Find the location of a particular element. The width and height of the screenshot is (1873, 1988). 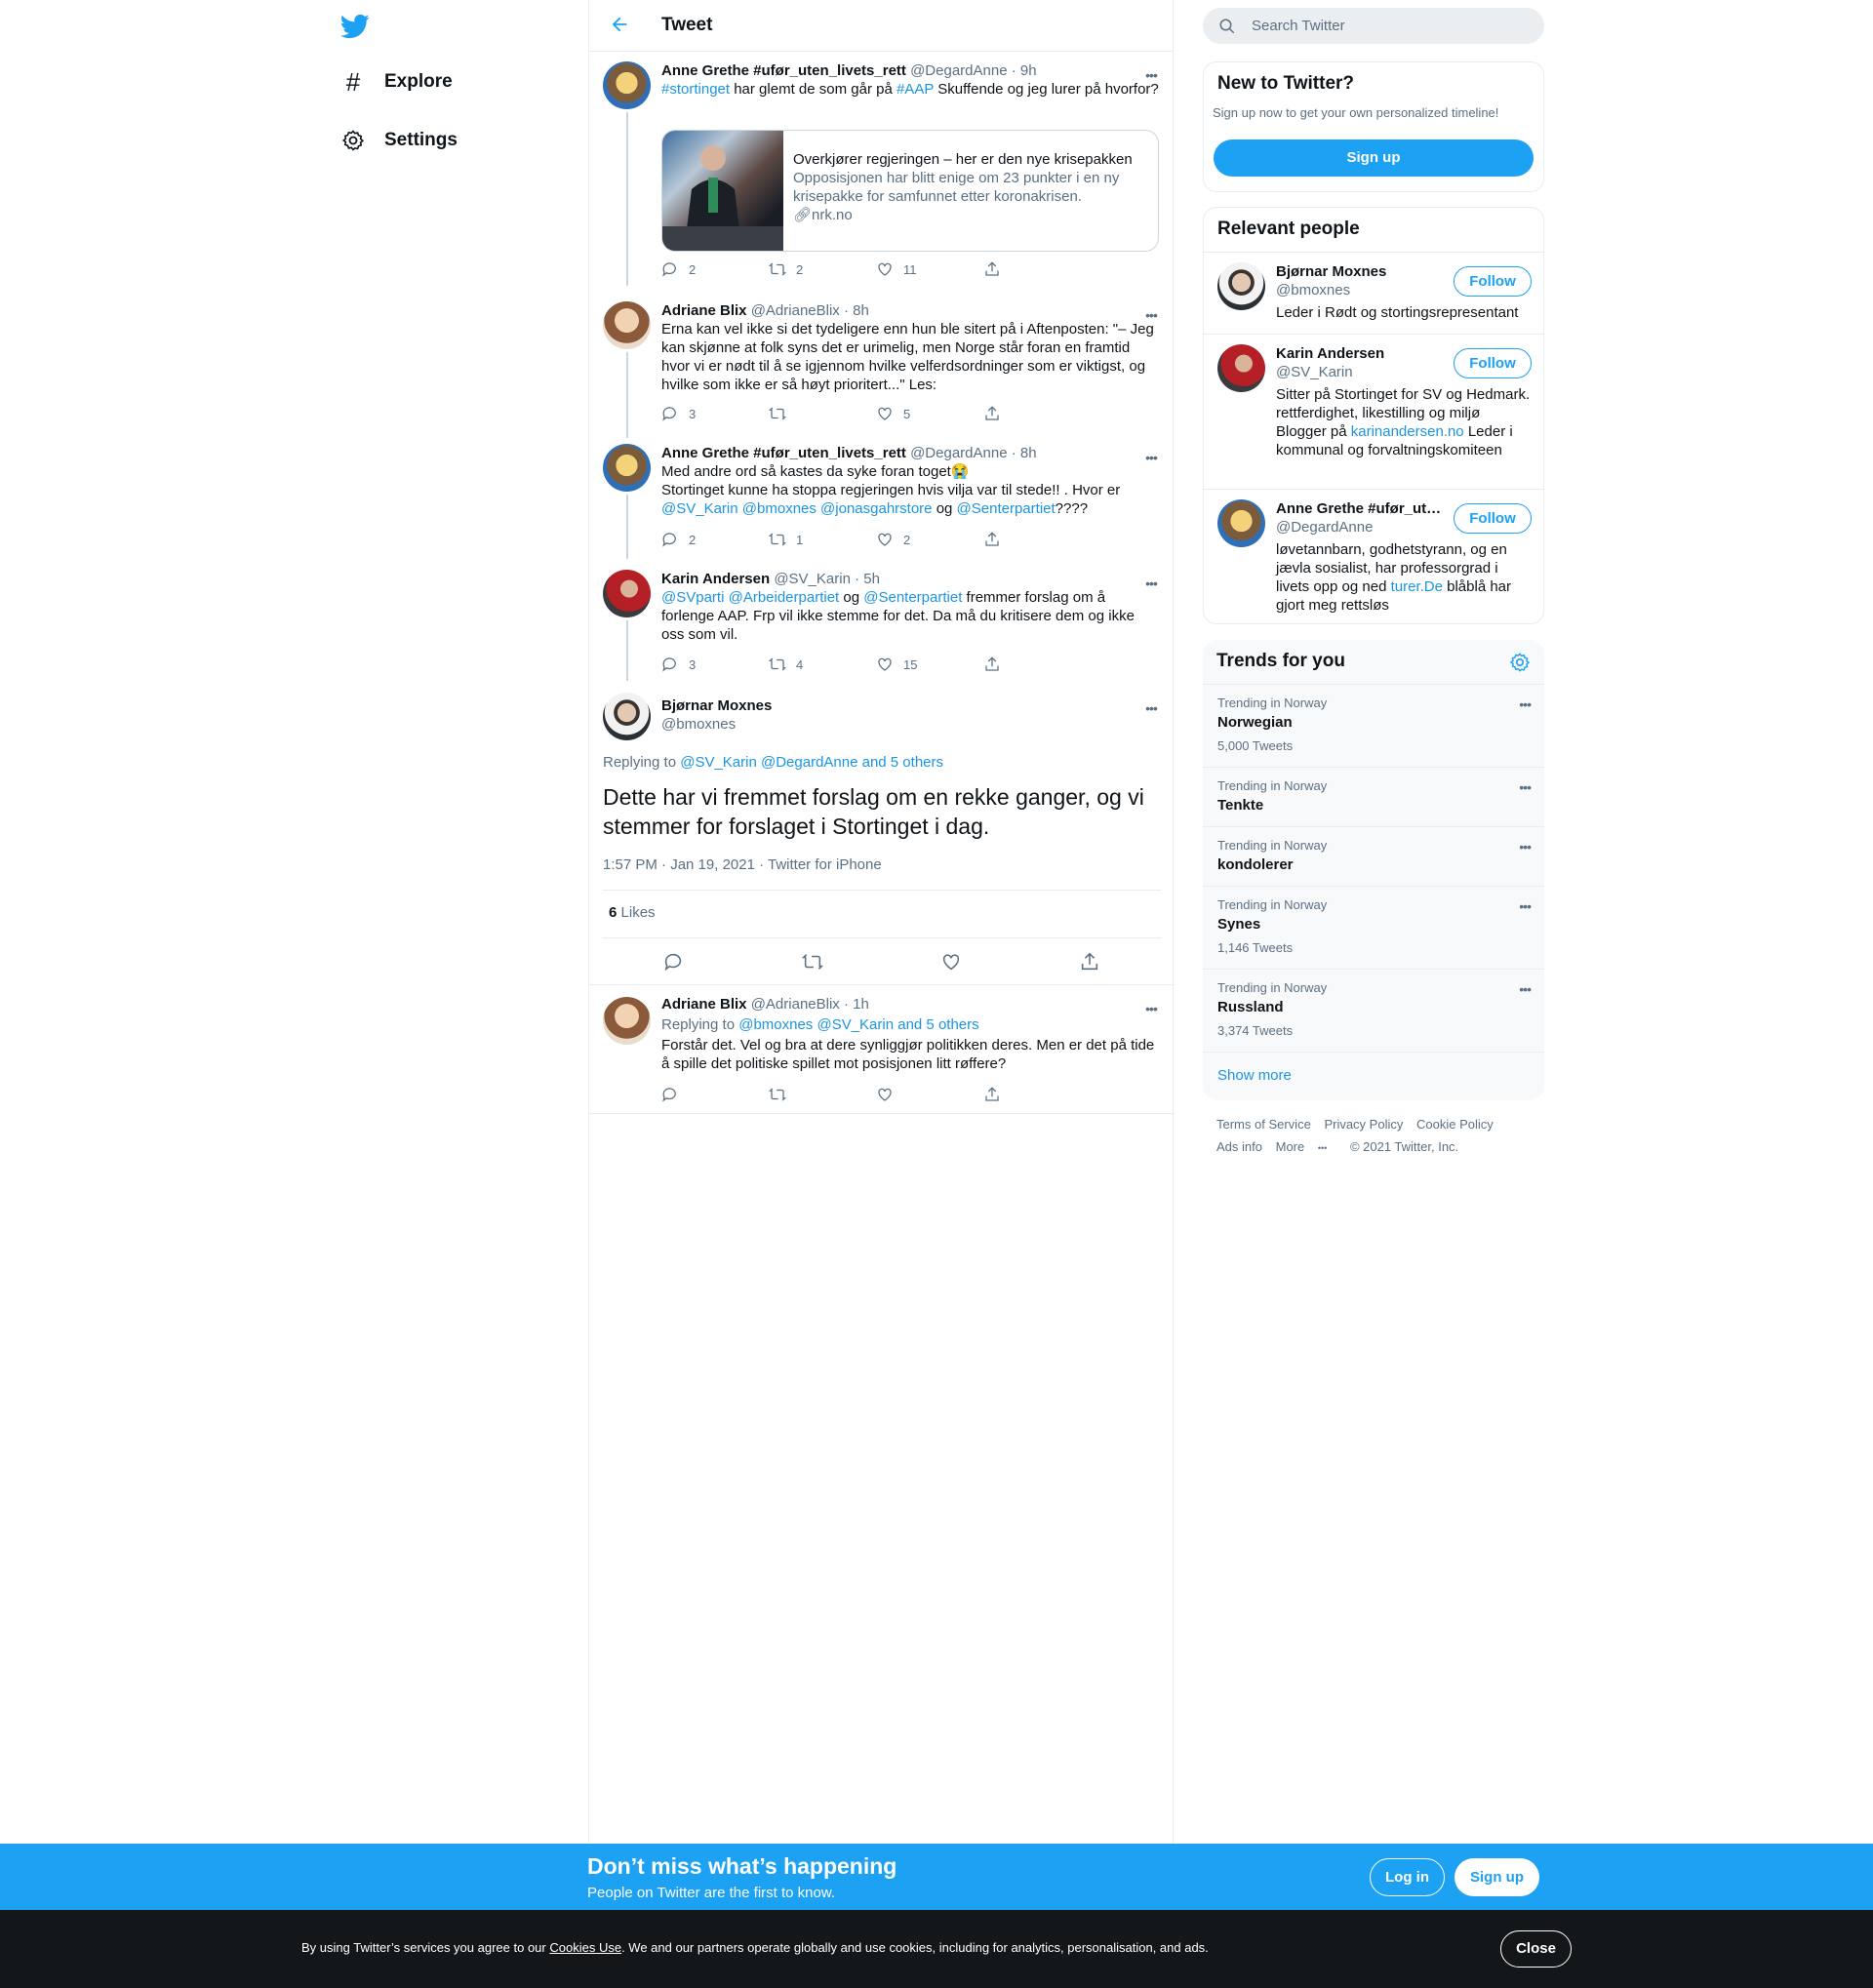

tweet-time: · 1h is located at coordinates (856, 1005).